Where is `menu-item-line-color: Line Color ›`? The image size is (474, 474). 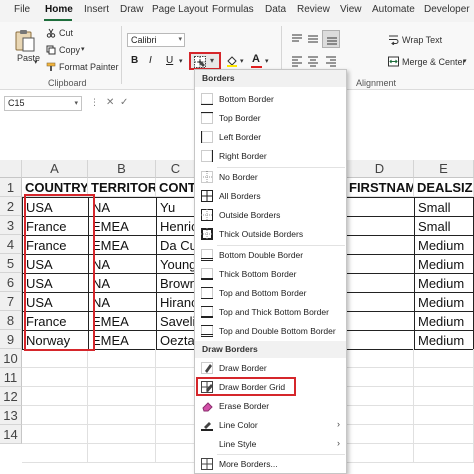
menu-item-line-color: Line Color › is located at coordinates (270, 425).